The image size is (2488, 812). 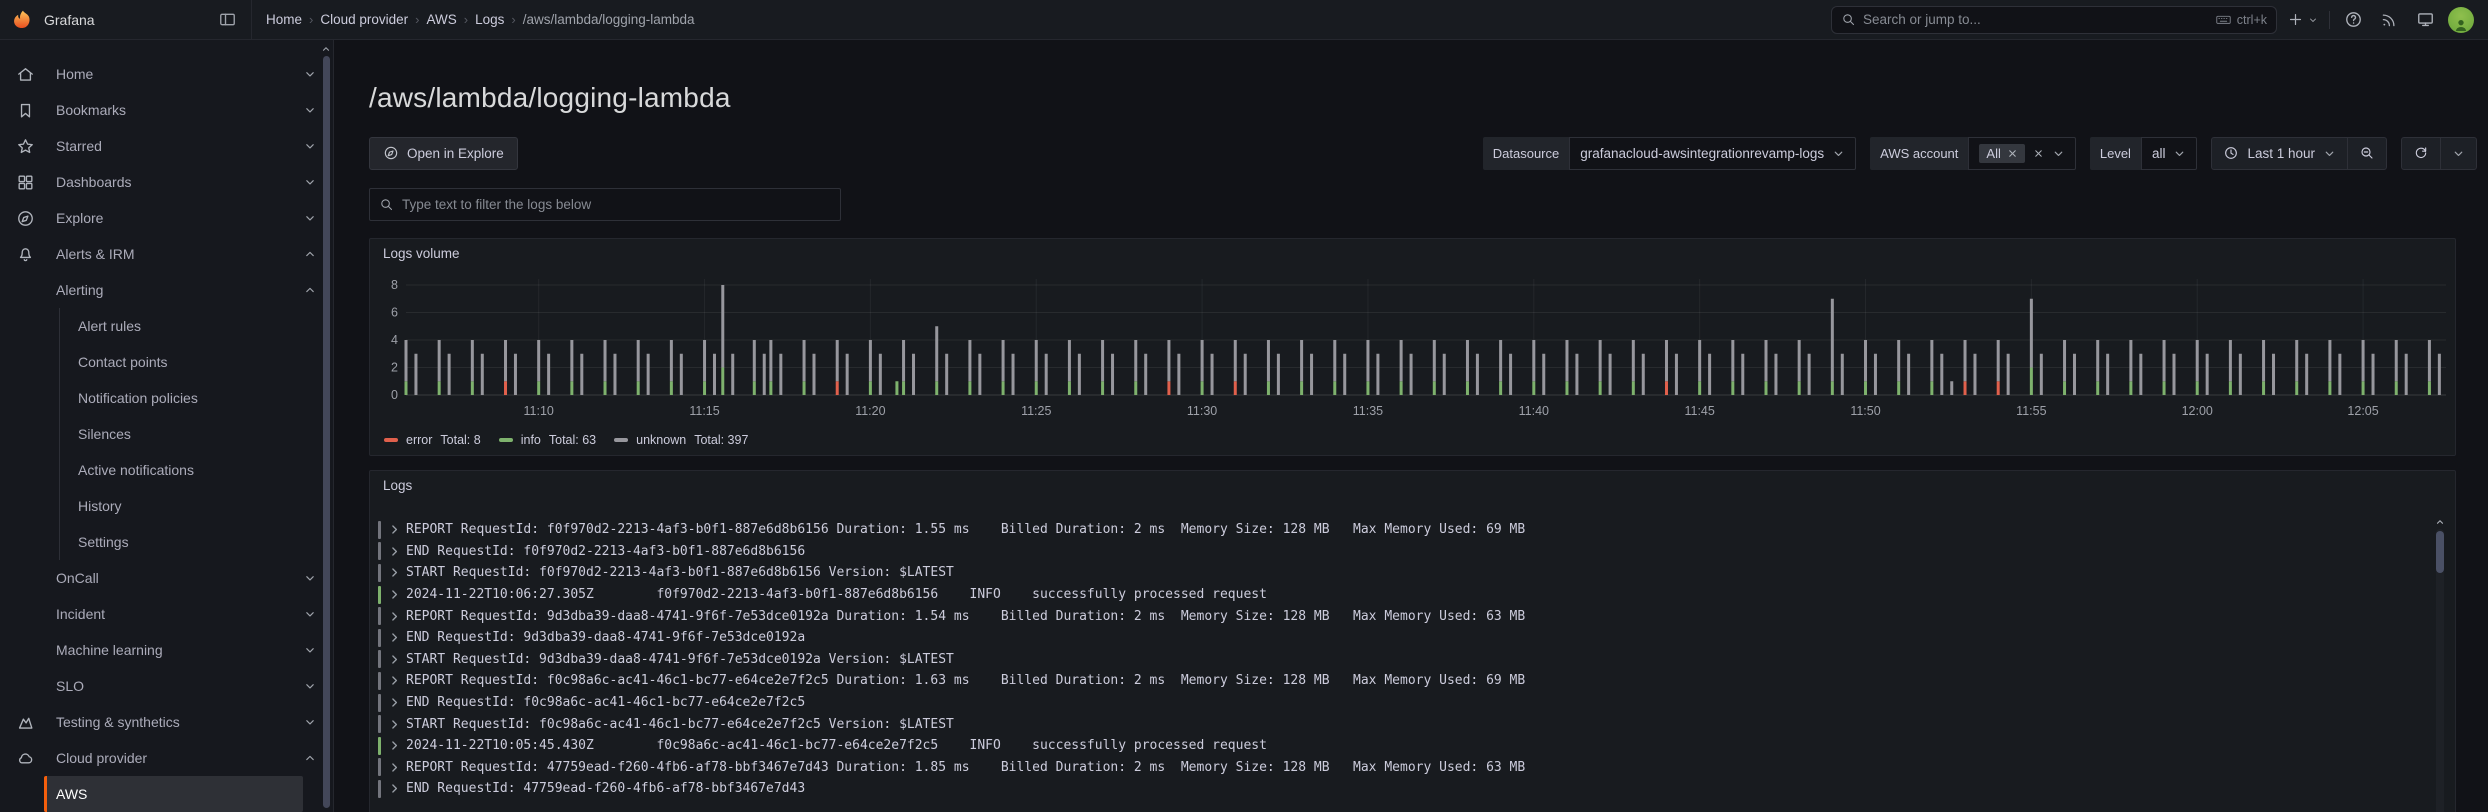 I want to click on sidebar-item-alert-rules: Alert rules, so click(x=166, y=326).